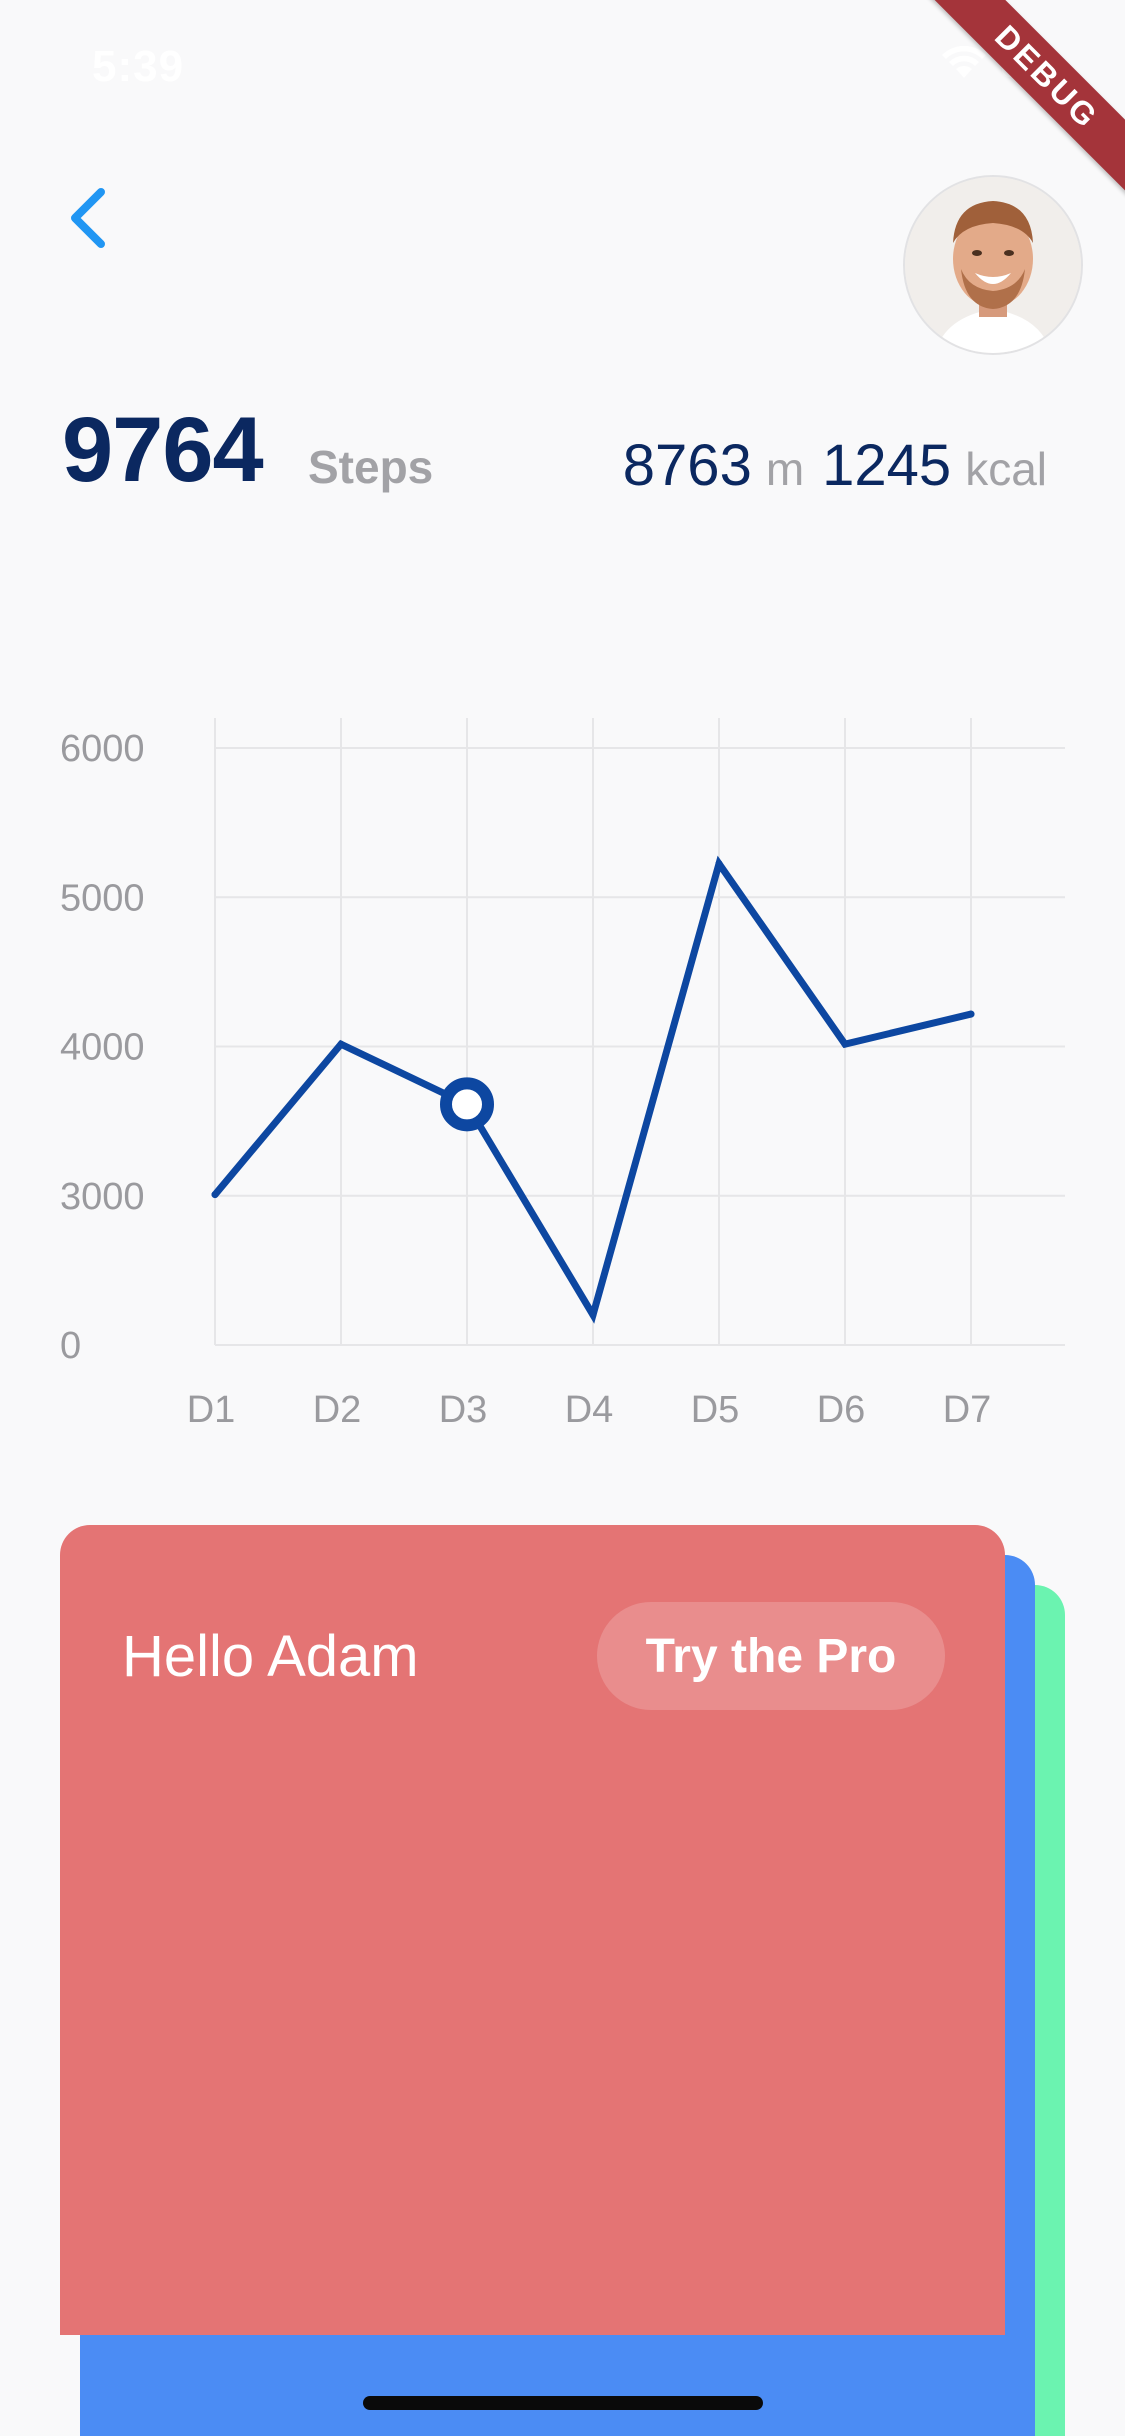  I want to click on secondary-stats: 8763 m 1245 kcal, so click(835, 465).